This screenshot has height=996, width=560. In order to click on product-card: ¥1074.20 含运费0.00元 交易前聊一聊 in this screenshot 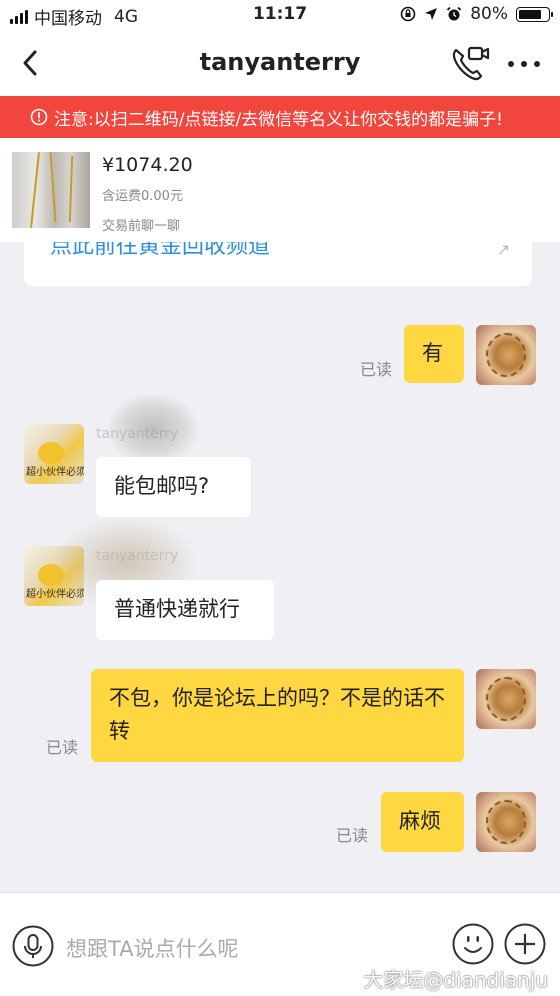, I will do `click(280, 190)`.